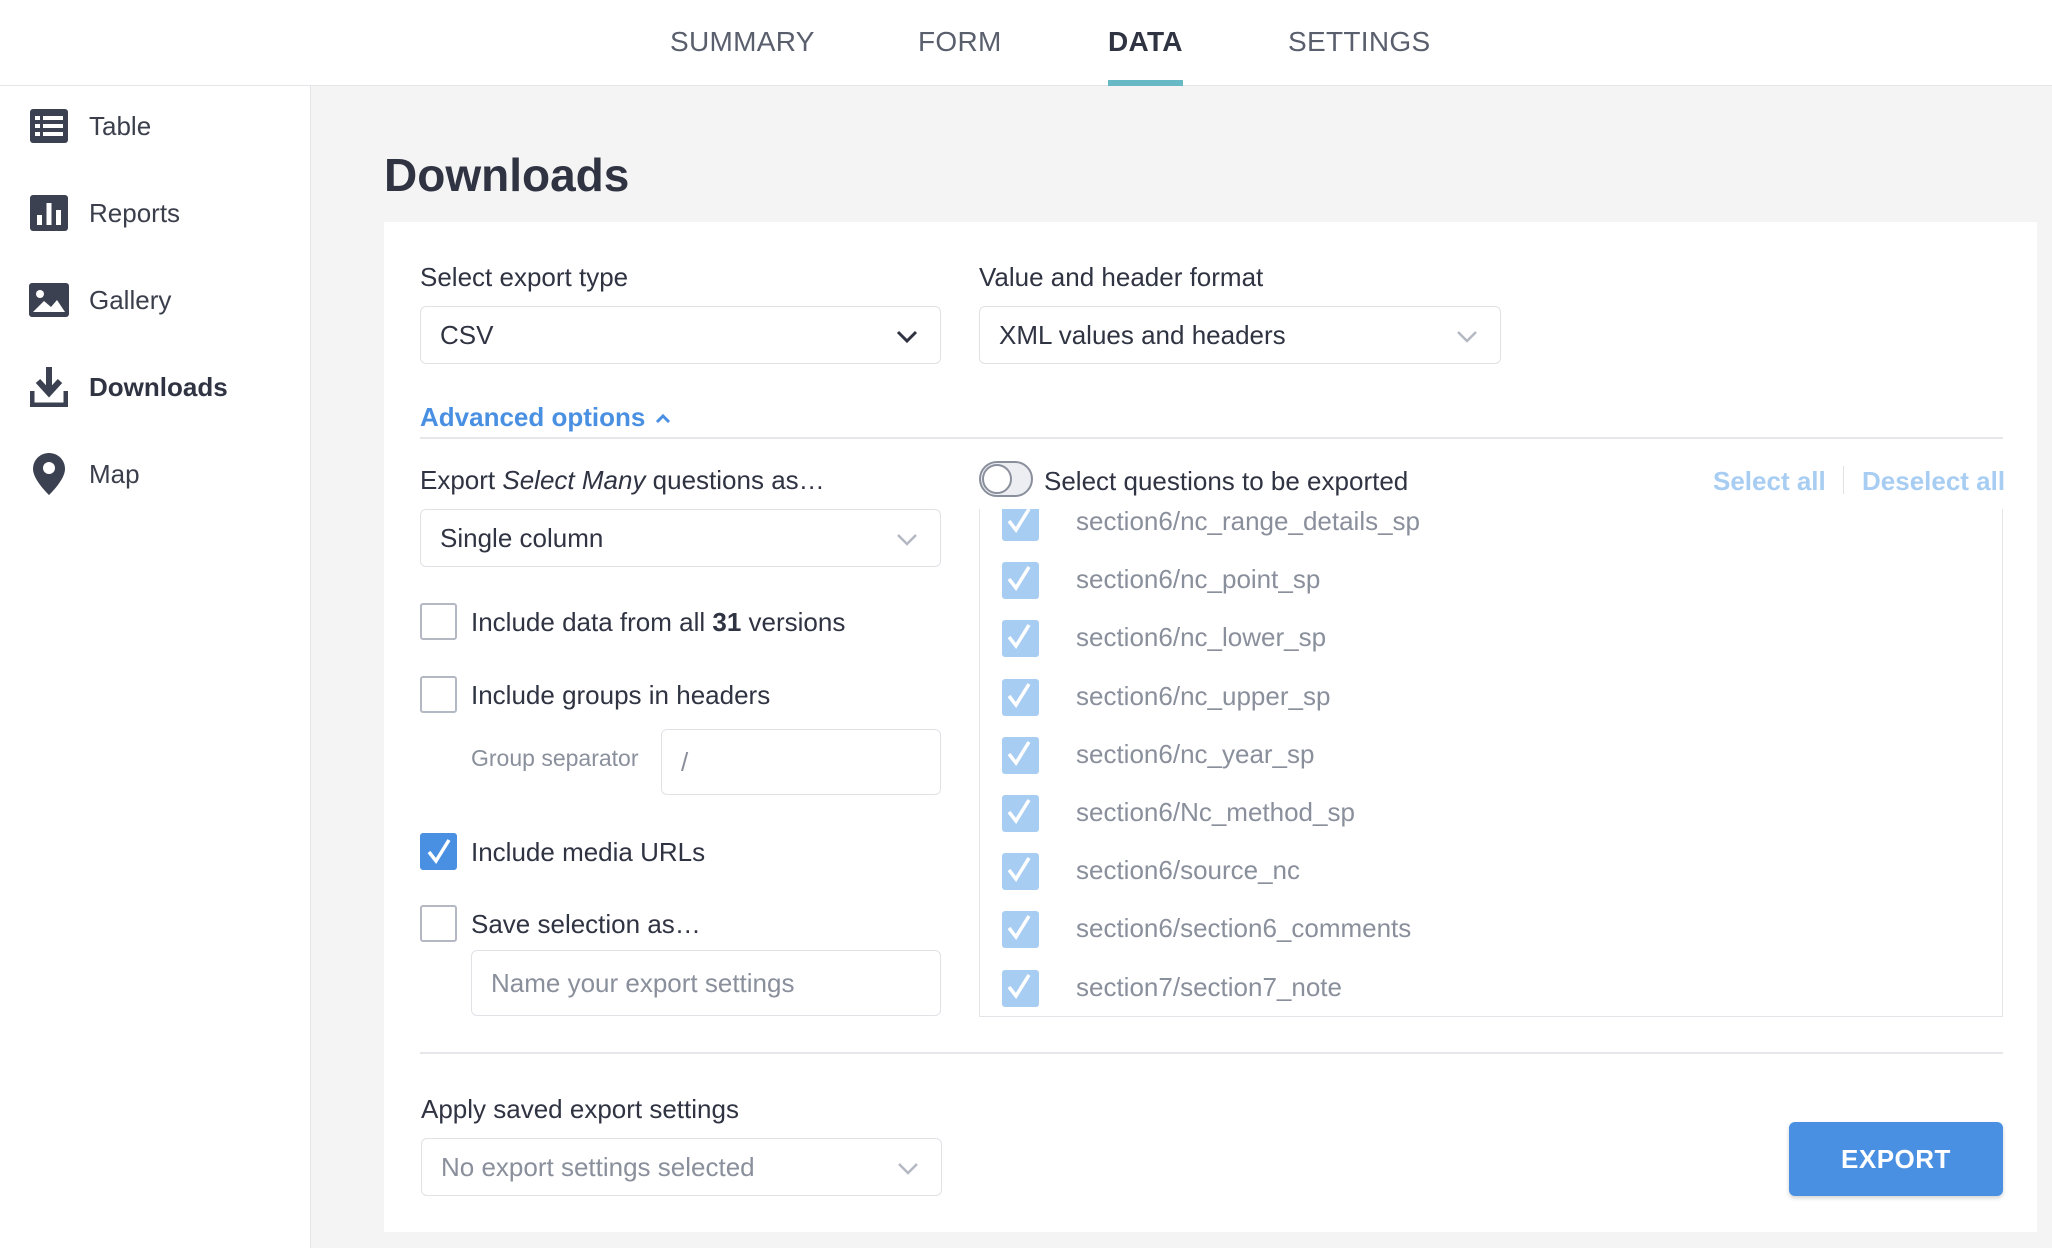 The height and width of the screenshot is (1248, 2052). Describe the element at coordinates (438, 694) in the screenshot. I see `groups-in-headers-checkbox` at that location.